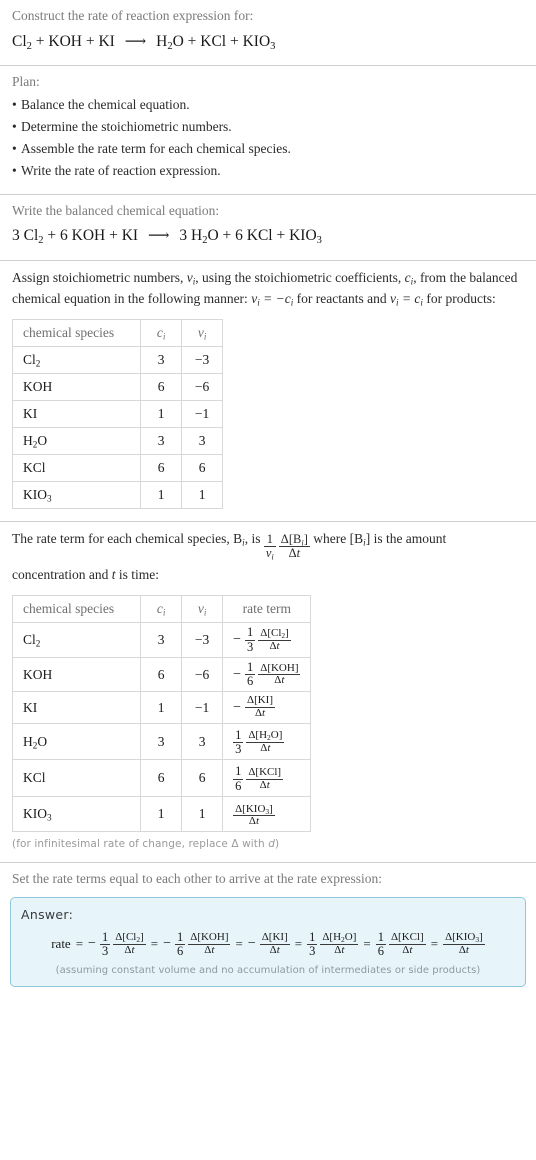 The width and height of the screenshot is (536, 1160). I want to click on table-row: KOH 6 −6, so click(117, 386).